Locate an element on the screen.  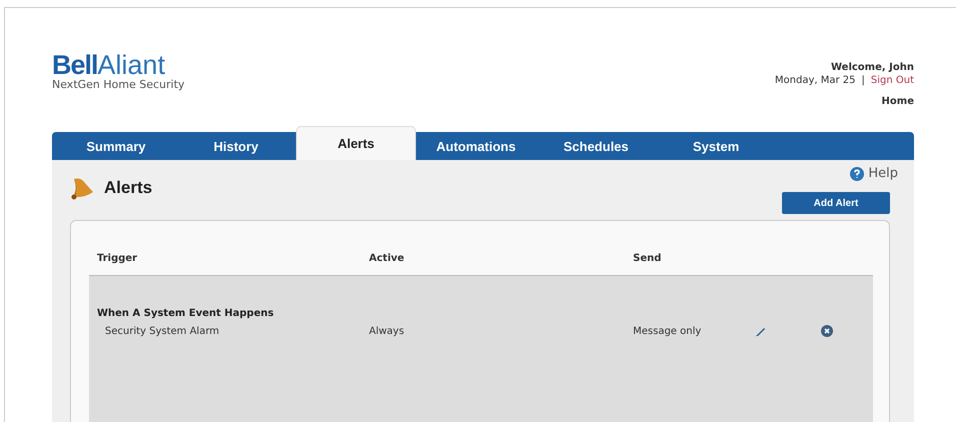
nav-tab: System is located at coordinates (716, 146).